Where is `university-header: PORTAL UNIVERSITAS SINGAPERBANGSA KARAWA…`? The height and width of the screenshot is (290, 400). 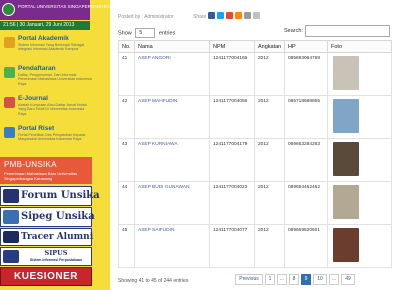
university-header: PORTAL UNIVERSITAS SINGAPERBANGSA KARAWA… is located at coordinates (68, 10).